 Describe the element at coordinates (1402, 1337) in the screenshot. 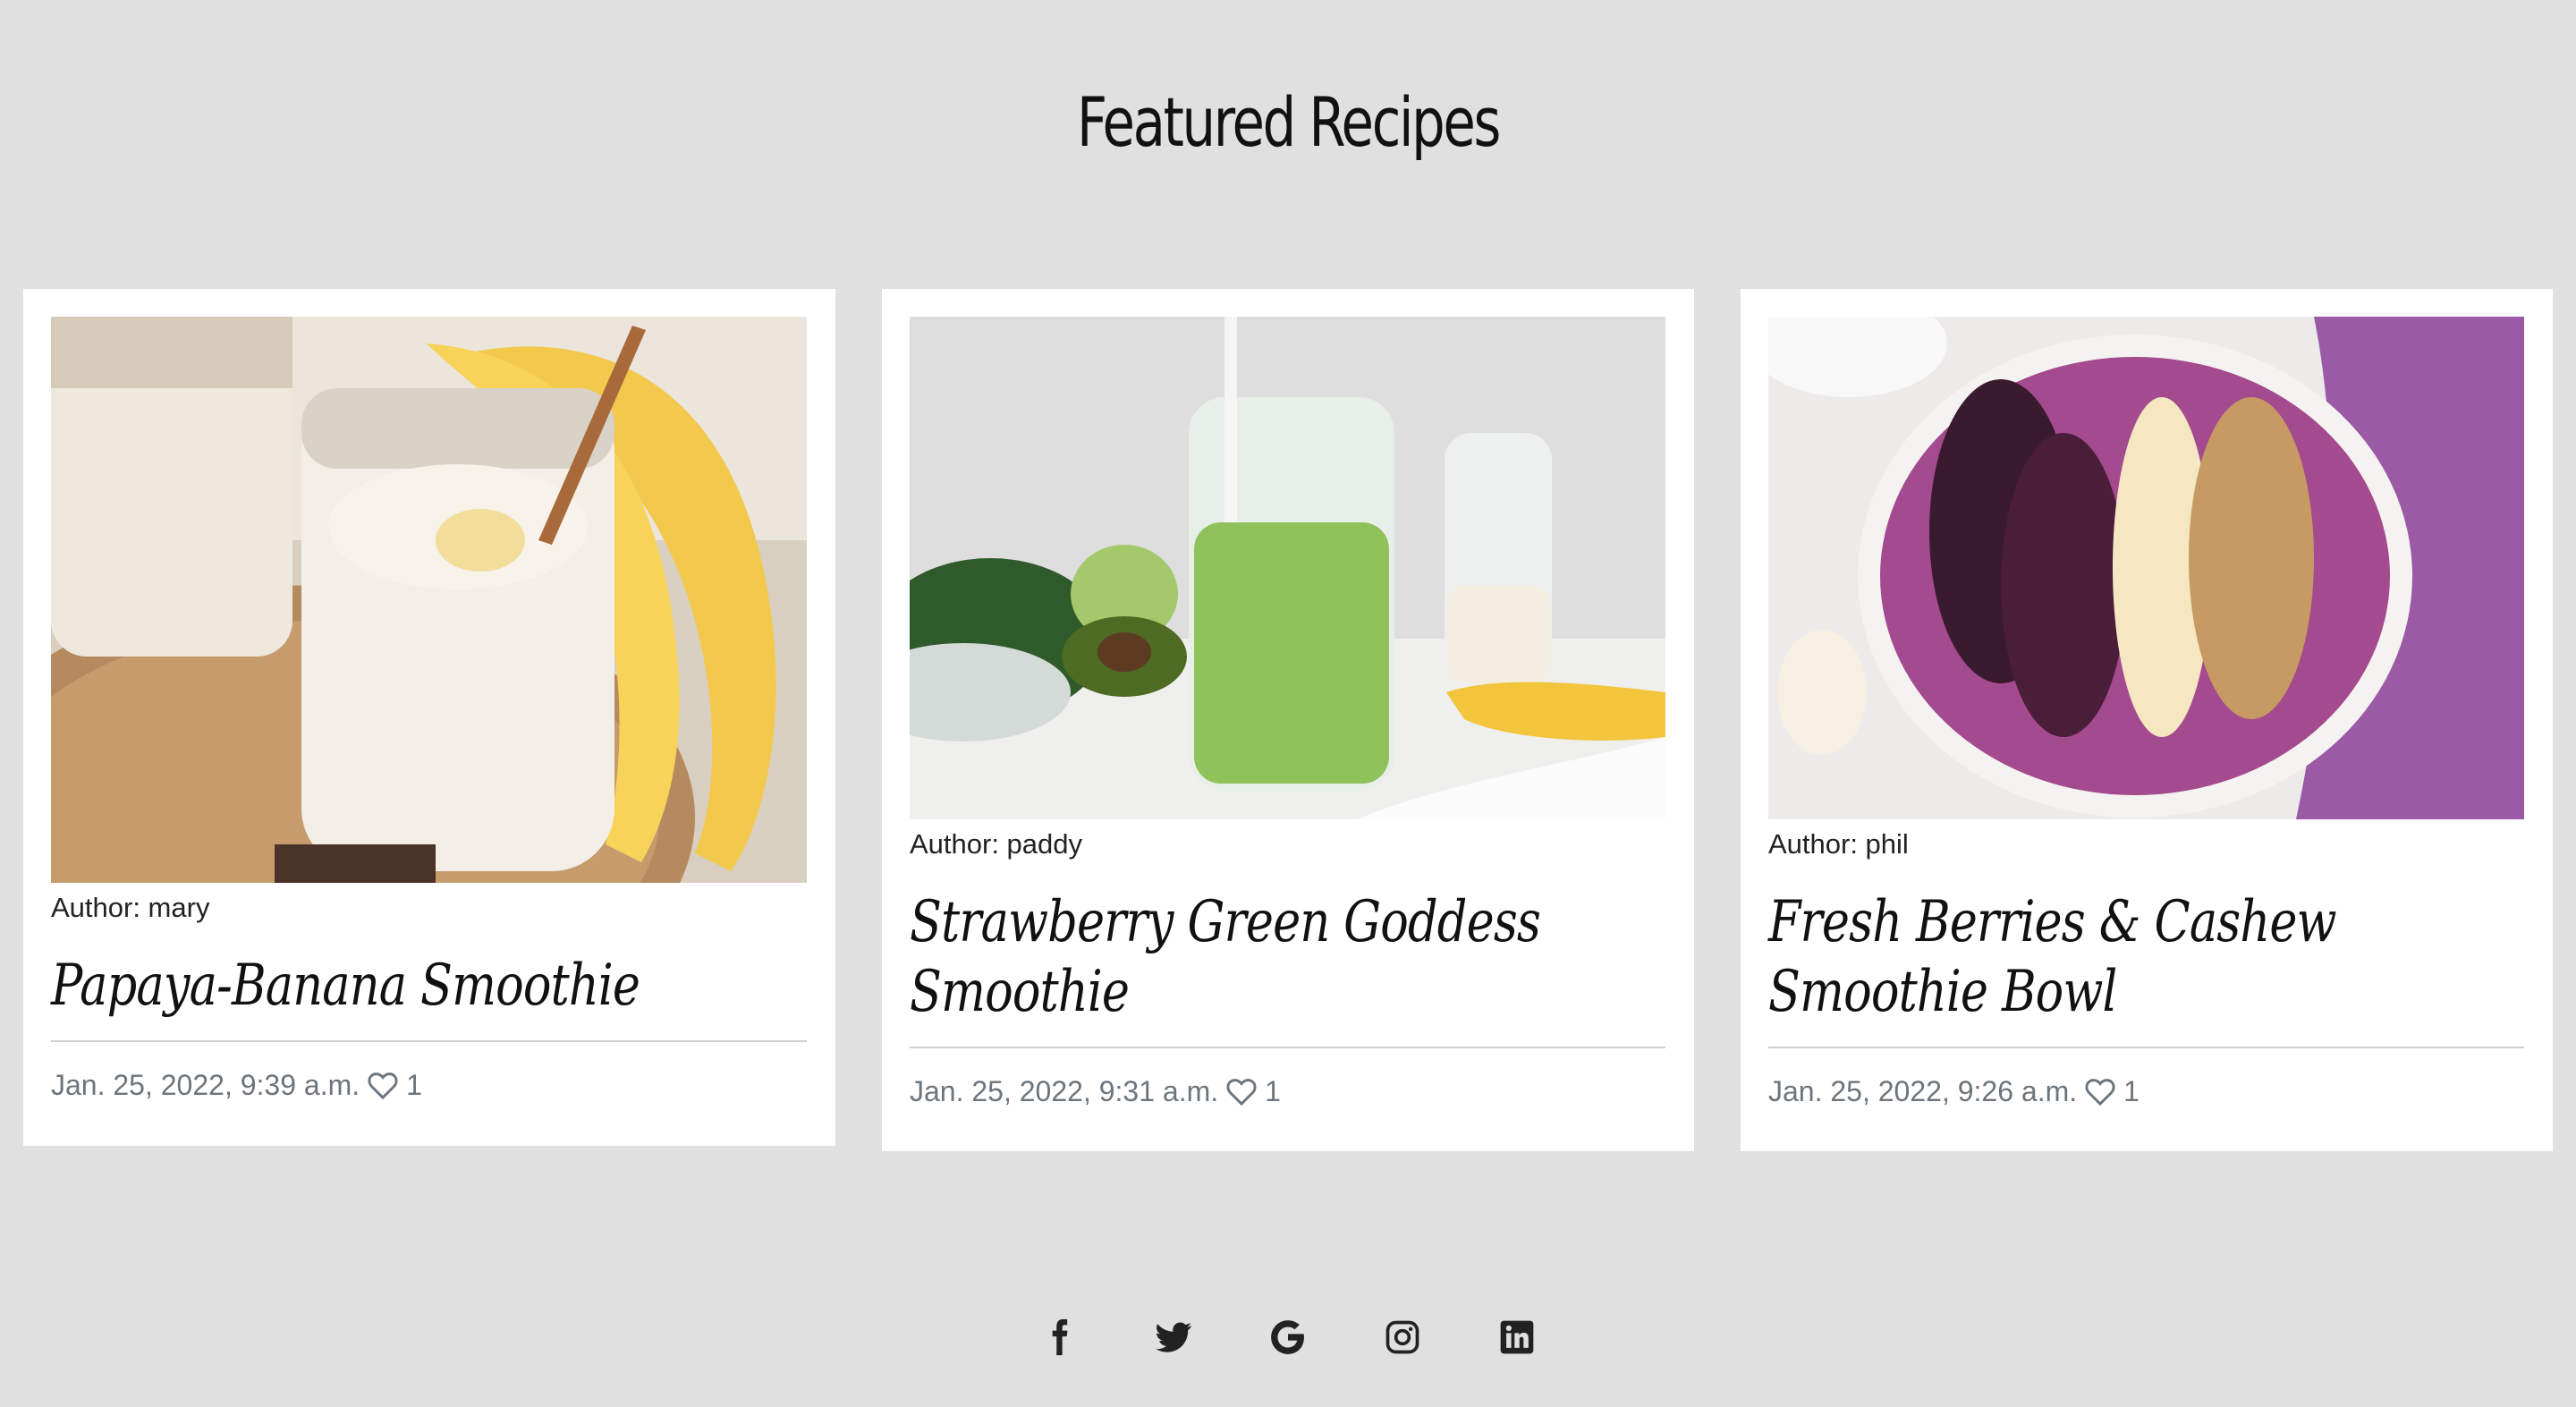

I see `instagram-icon` at that location.